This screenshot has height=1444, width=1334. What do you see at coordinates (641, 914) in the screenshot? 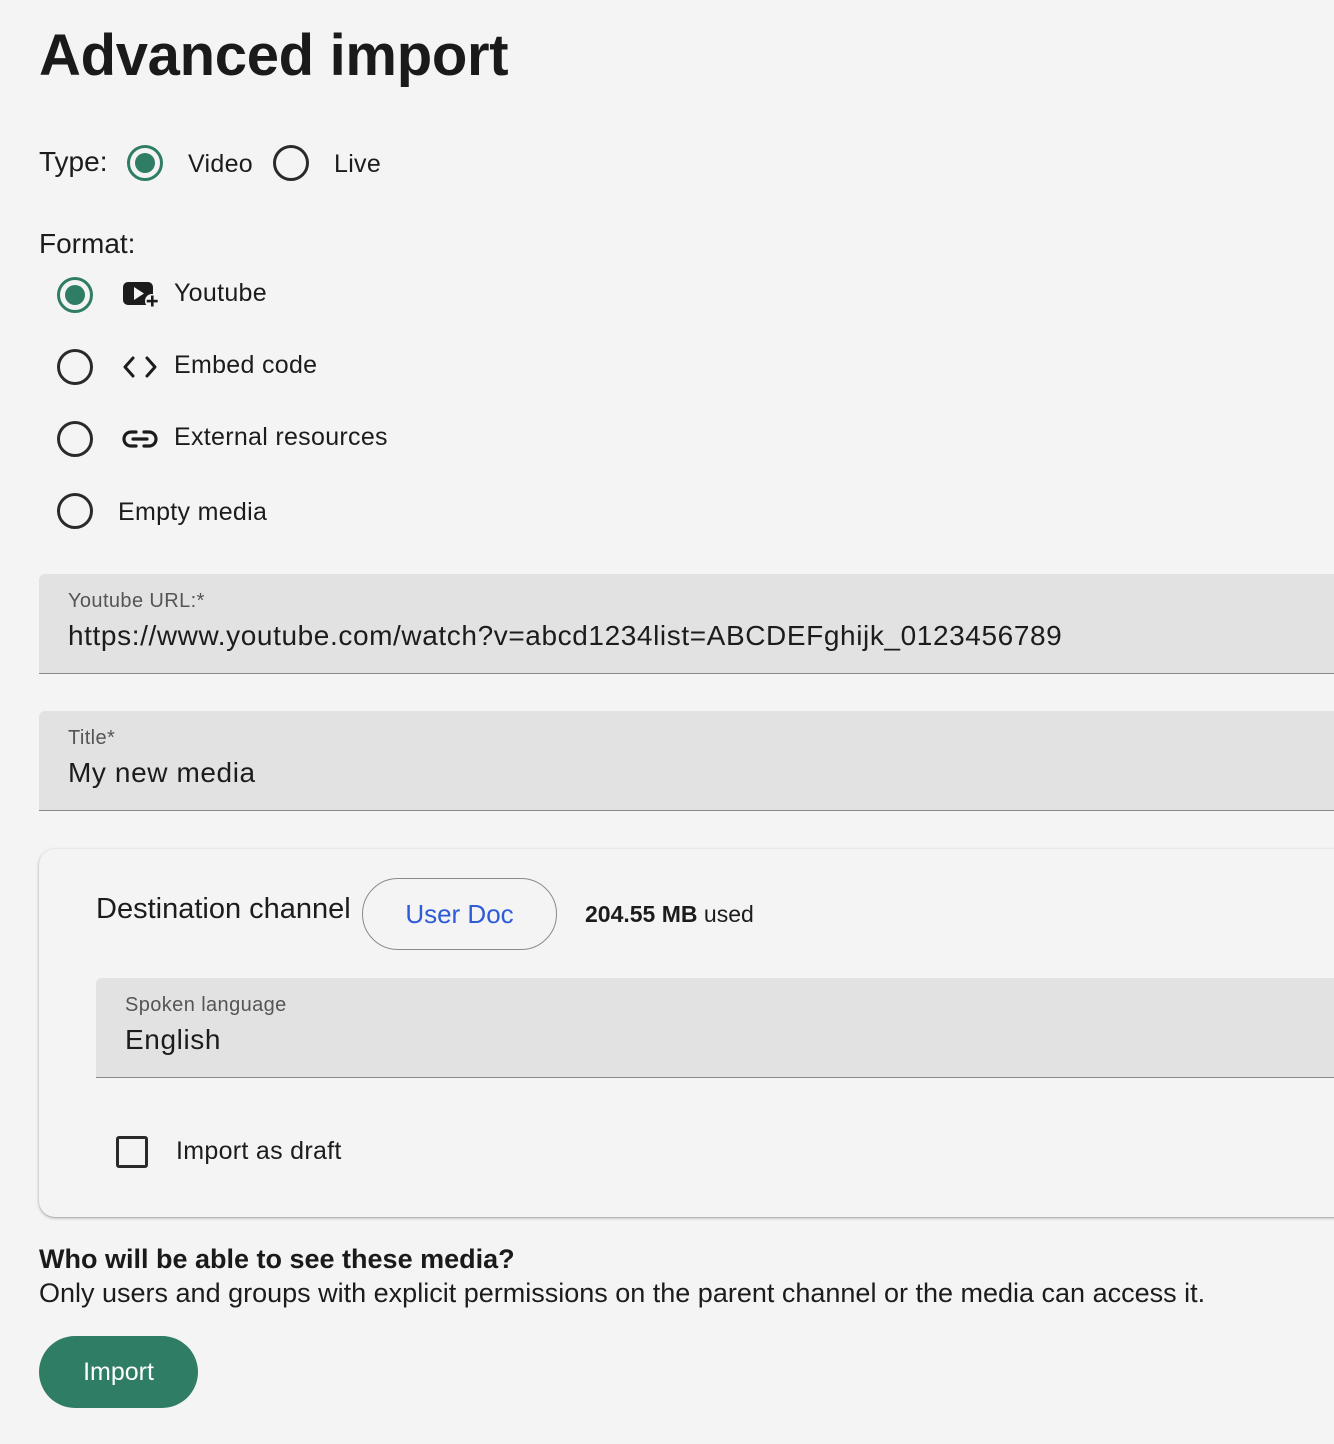
I see `storage-usage-amount: 204.55 MB` at bounding box center [641, 914].